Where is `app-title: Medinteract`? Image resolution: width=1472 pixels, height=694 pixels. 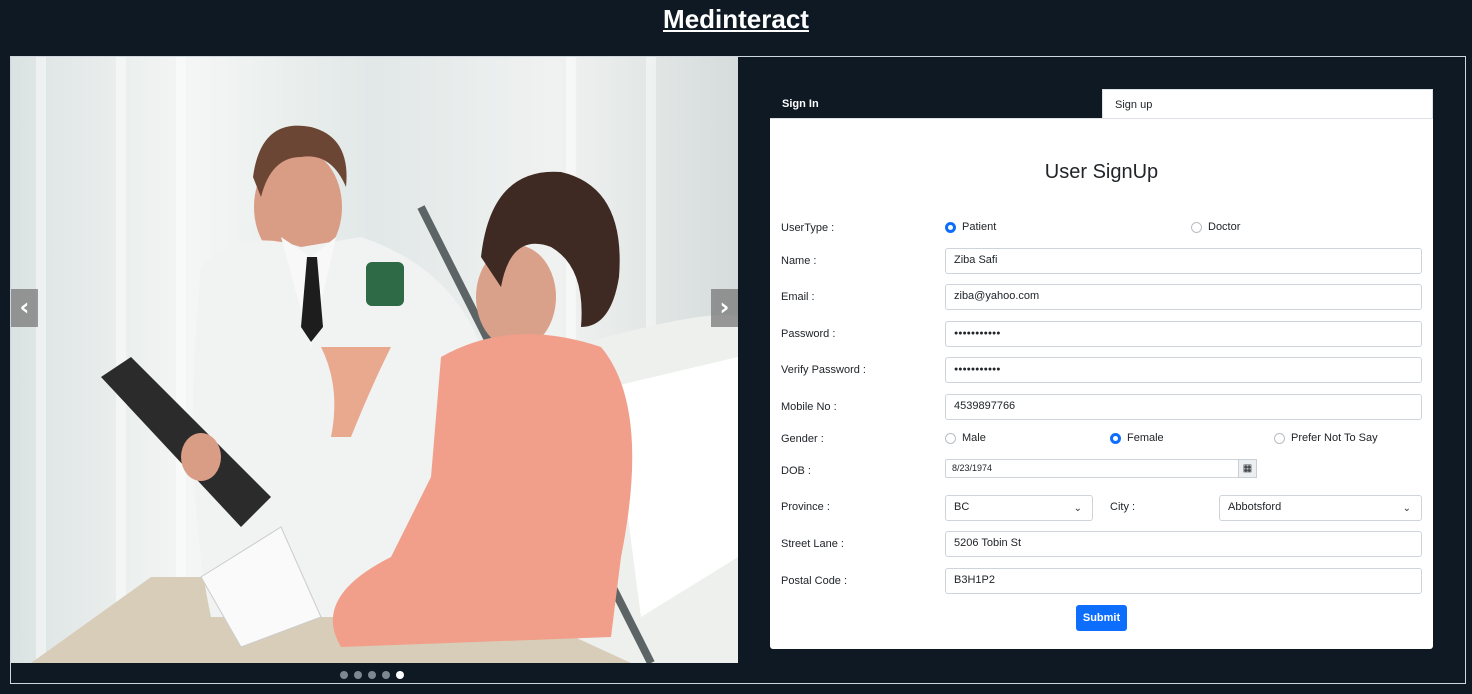 app-title: Medinteract is located at coordinates (736, 19).